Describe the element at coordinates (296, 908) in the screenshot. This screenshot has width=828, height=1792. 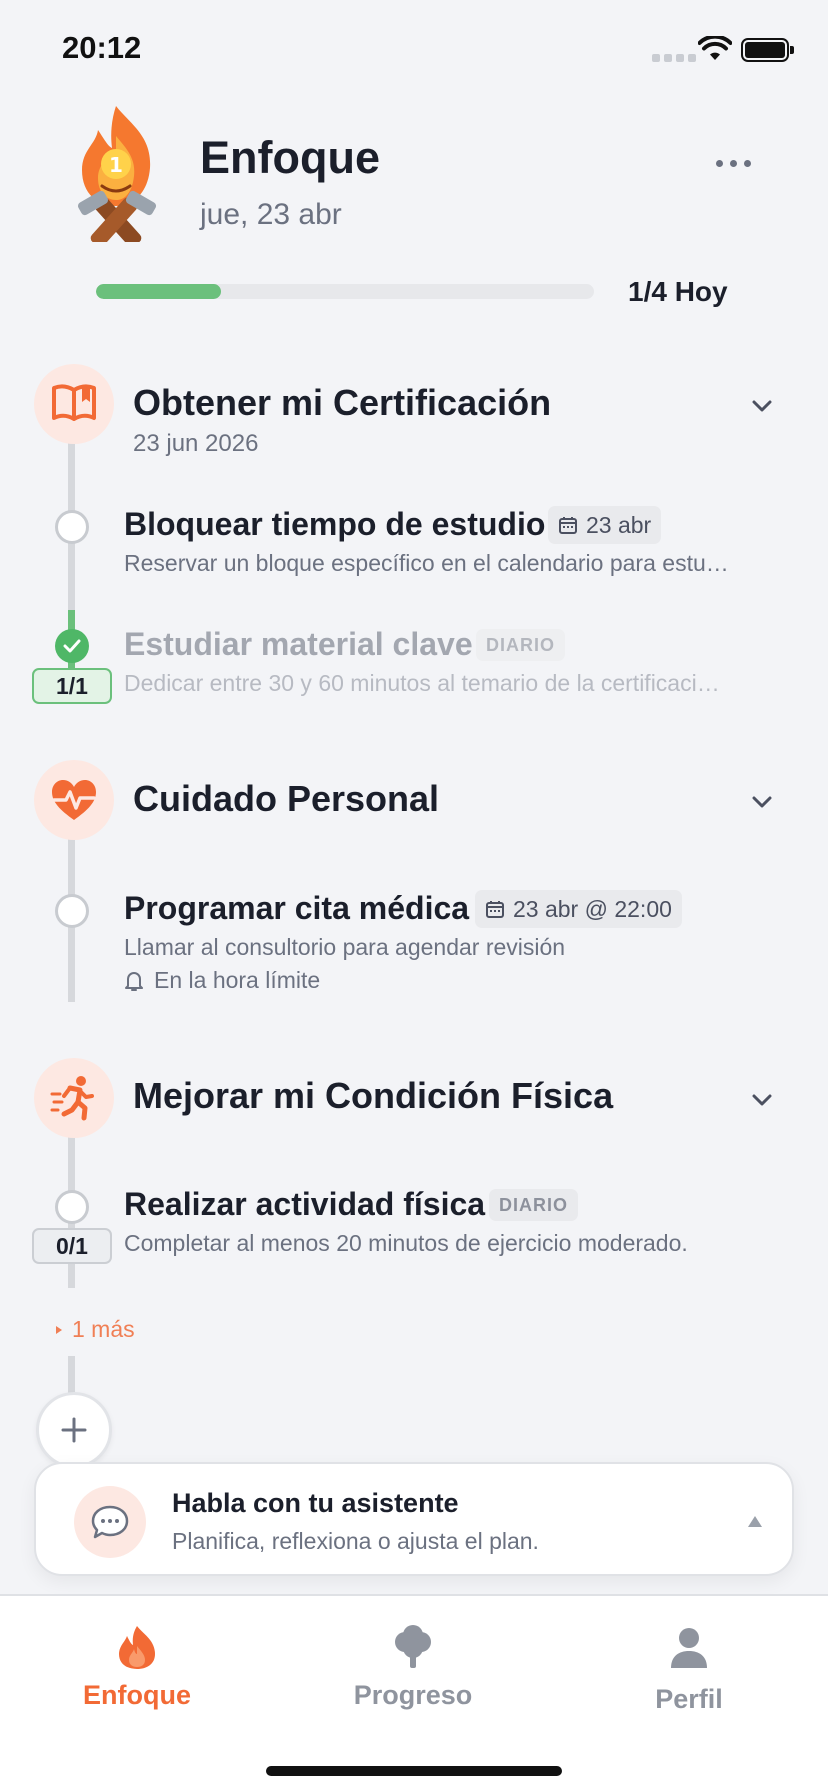
I see `task-title: Programar cita médica` at that location.